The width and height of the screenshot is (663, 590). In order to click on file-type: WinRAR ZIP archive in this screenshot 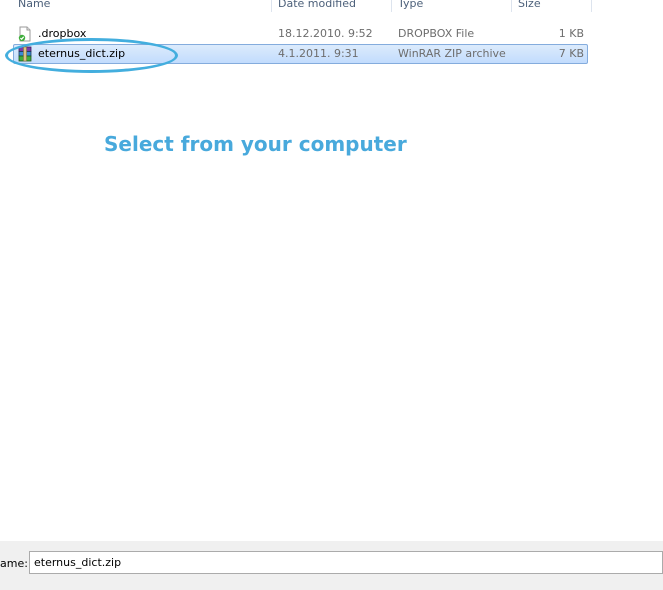, I will do `click(452, 53)`.